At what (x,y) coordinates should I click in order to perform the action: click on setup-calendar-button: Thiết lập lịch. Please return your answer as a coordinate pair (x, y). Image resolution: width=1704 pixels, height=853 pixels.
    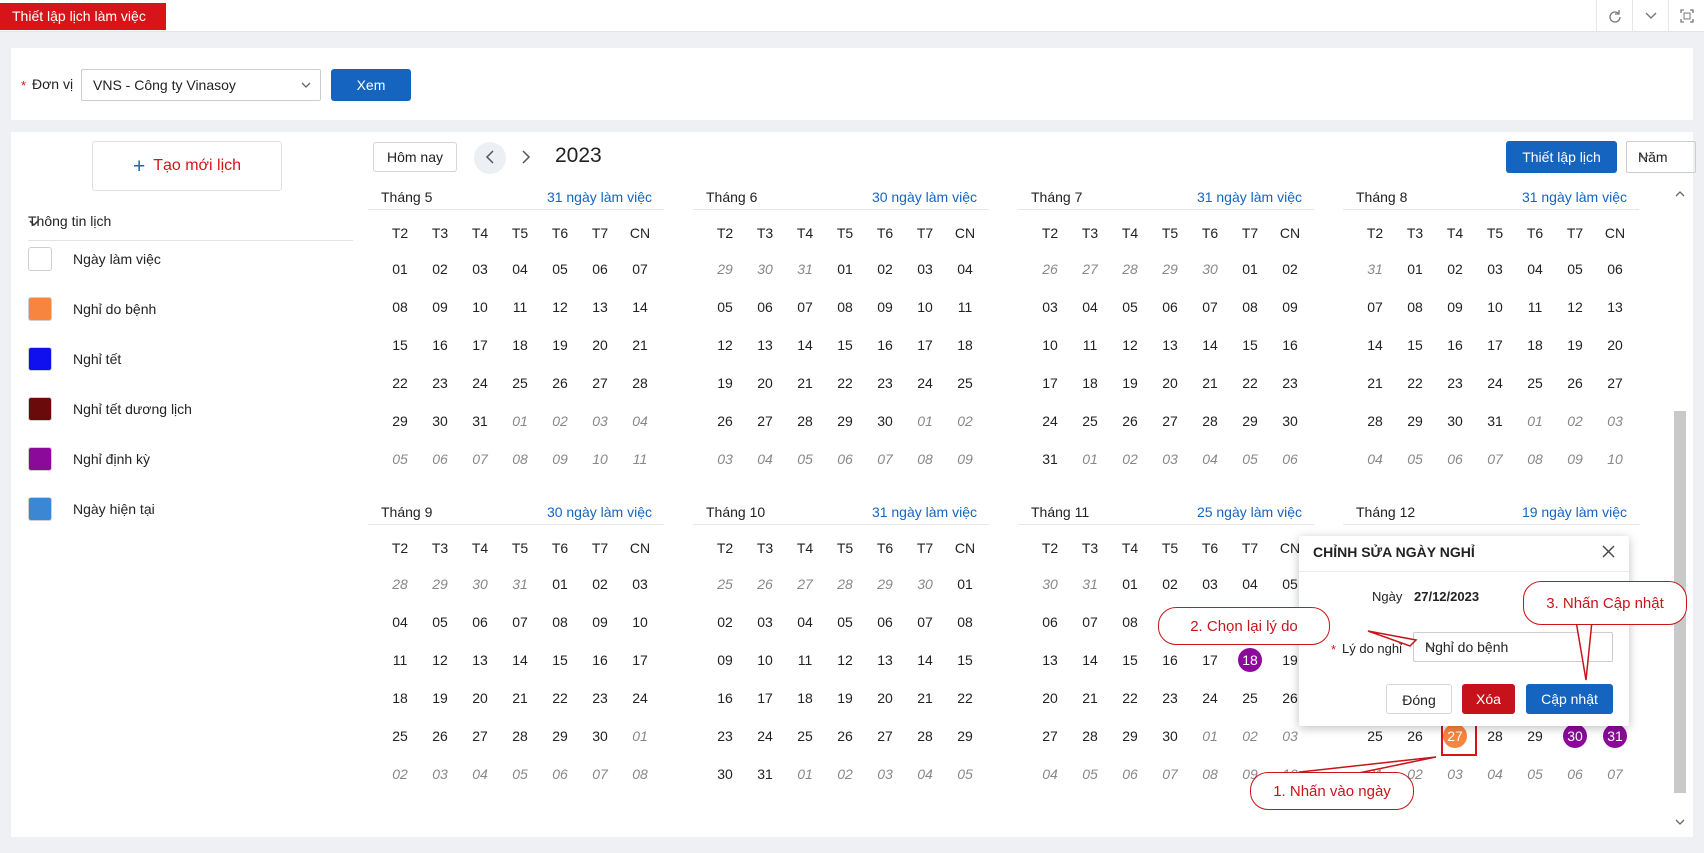
    Looking at the image, I should click on (1561, 157).